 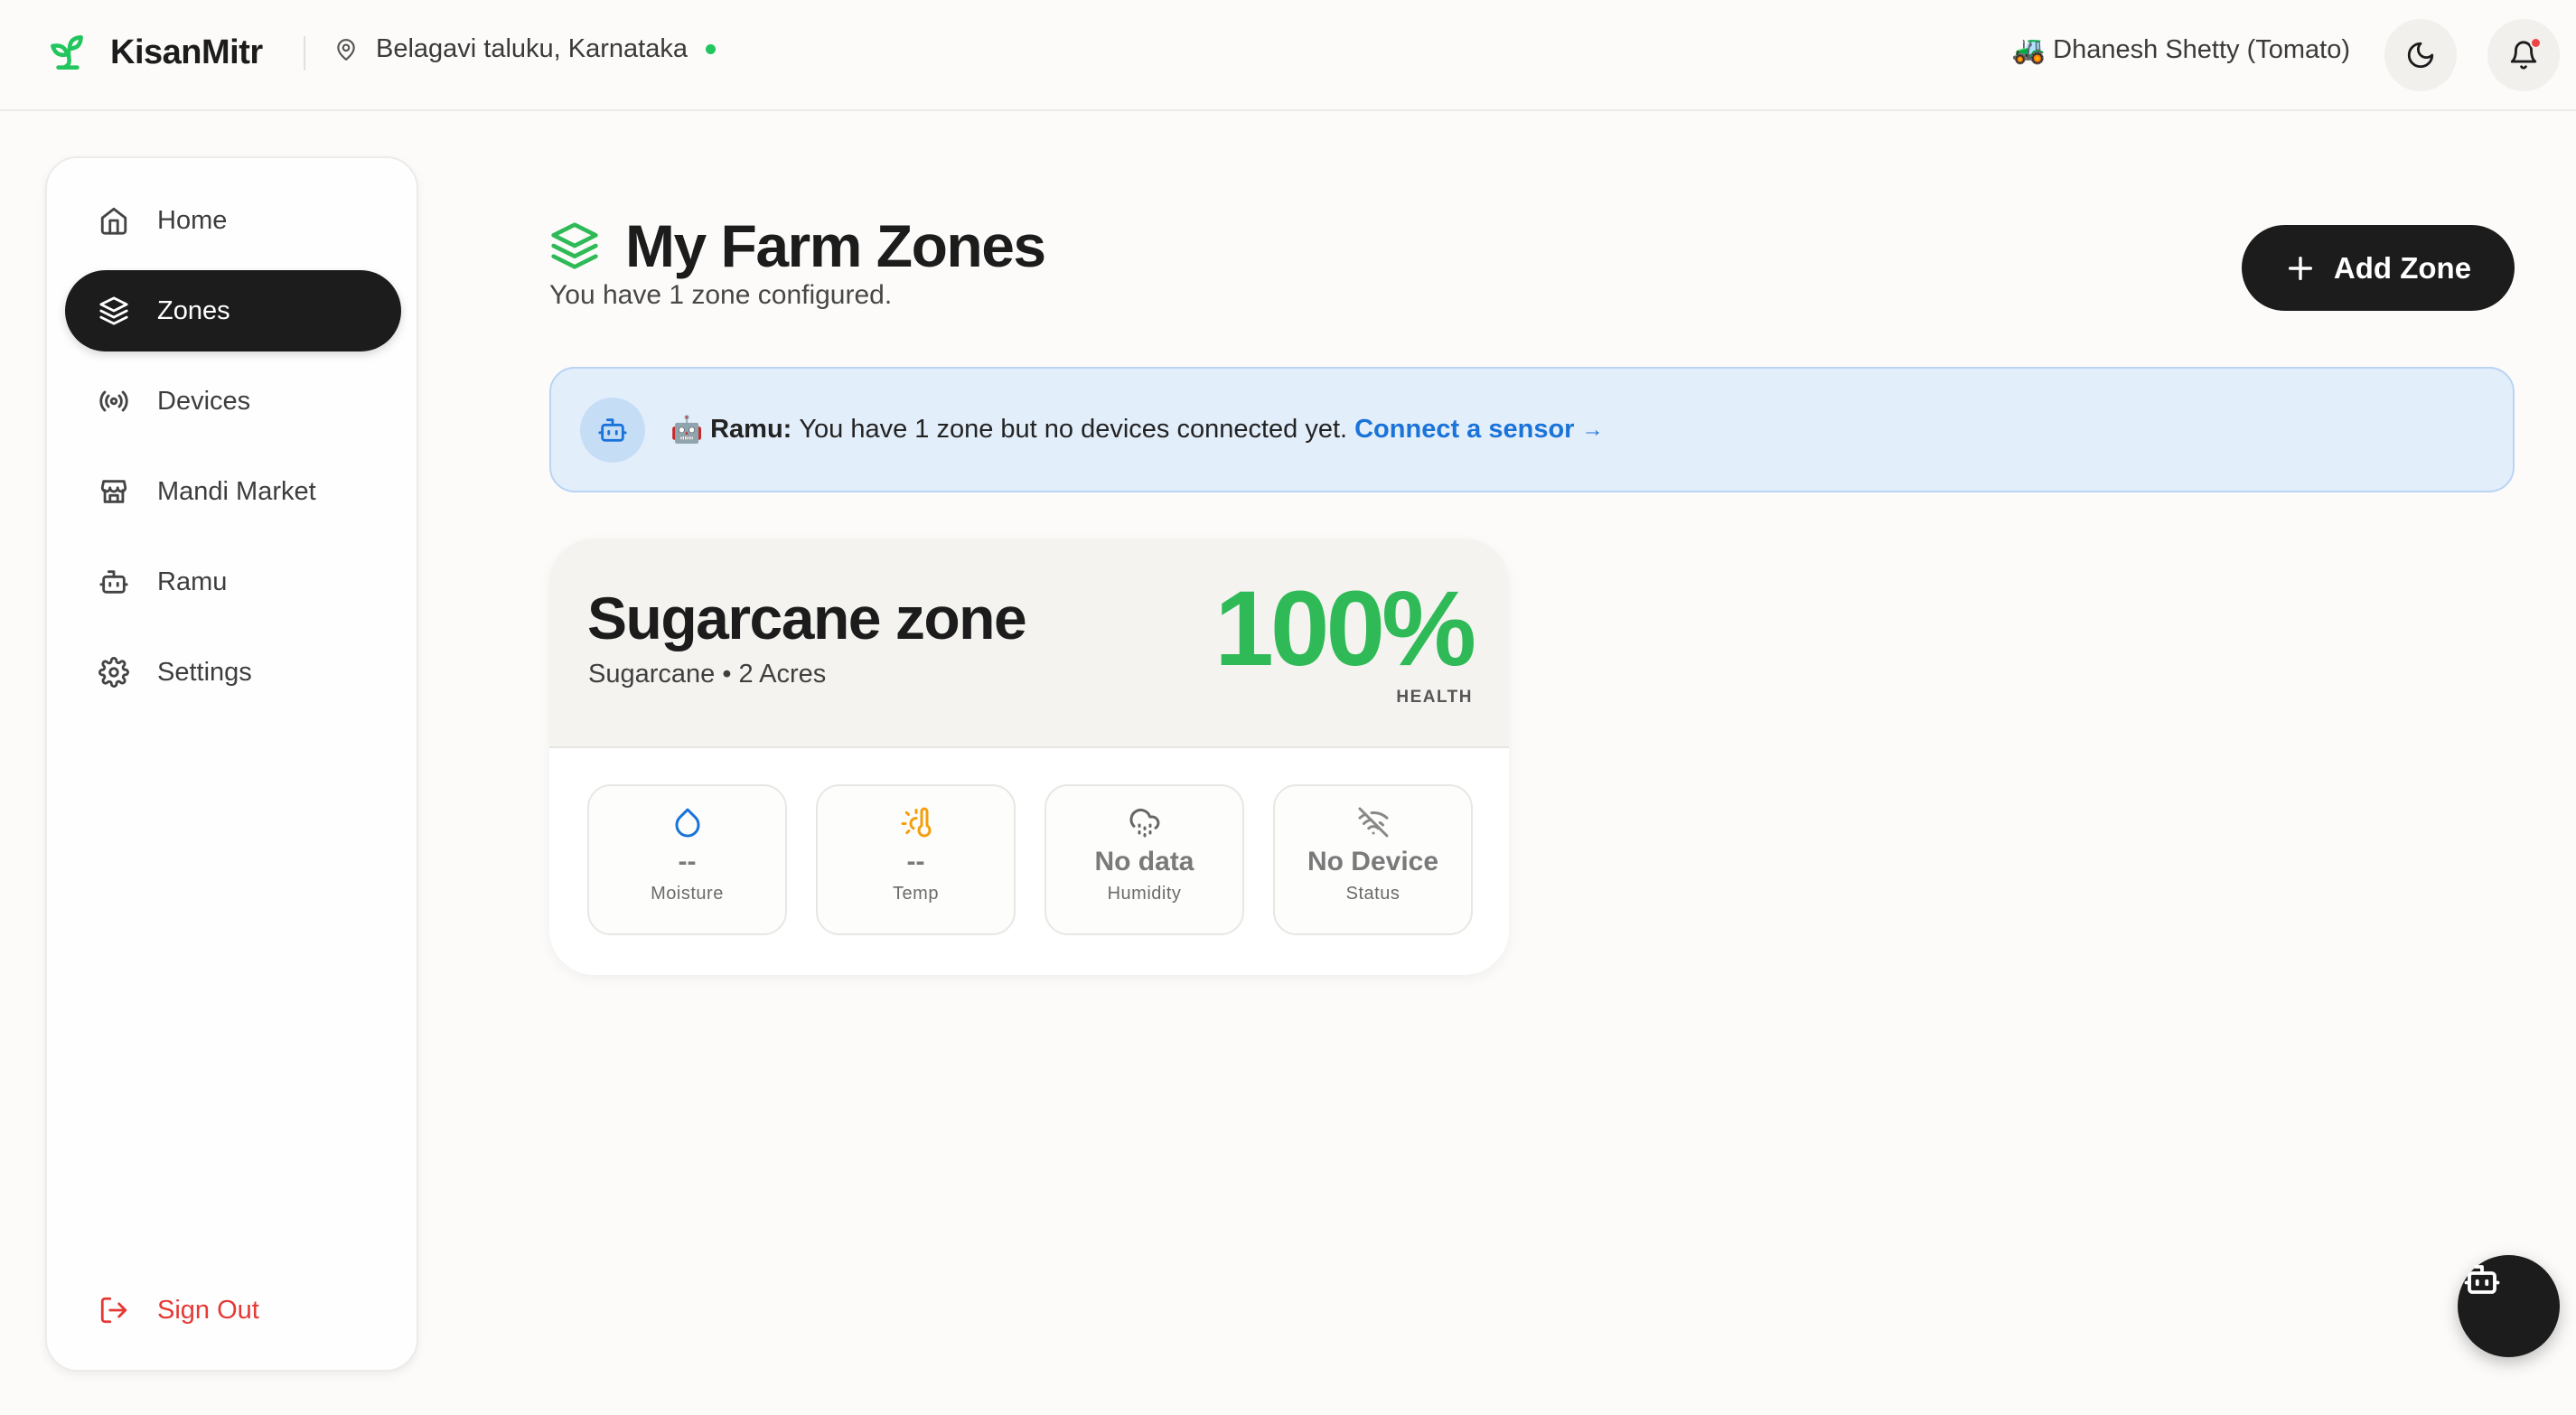 What do you see at coordinates (233, 582) in the screenshot?
I see `sidebar-item-ramu: Ramu` at bounding box center [233, 582].